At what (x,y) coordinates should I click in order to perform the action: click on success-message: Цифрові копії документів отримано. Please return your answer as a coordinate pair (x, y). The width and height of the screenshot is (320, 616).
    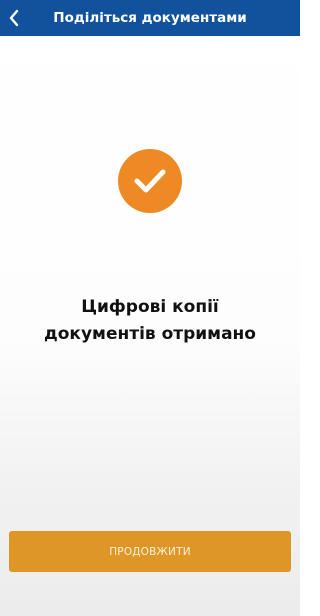
    Looking at the image, I should click on (150, 321).